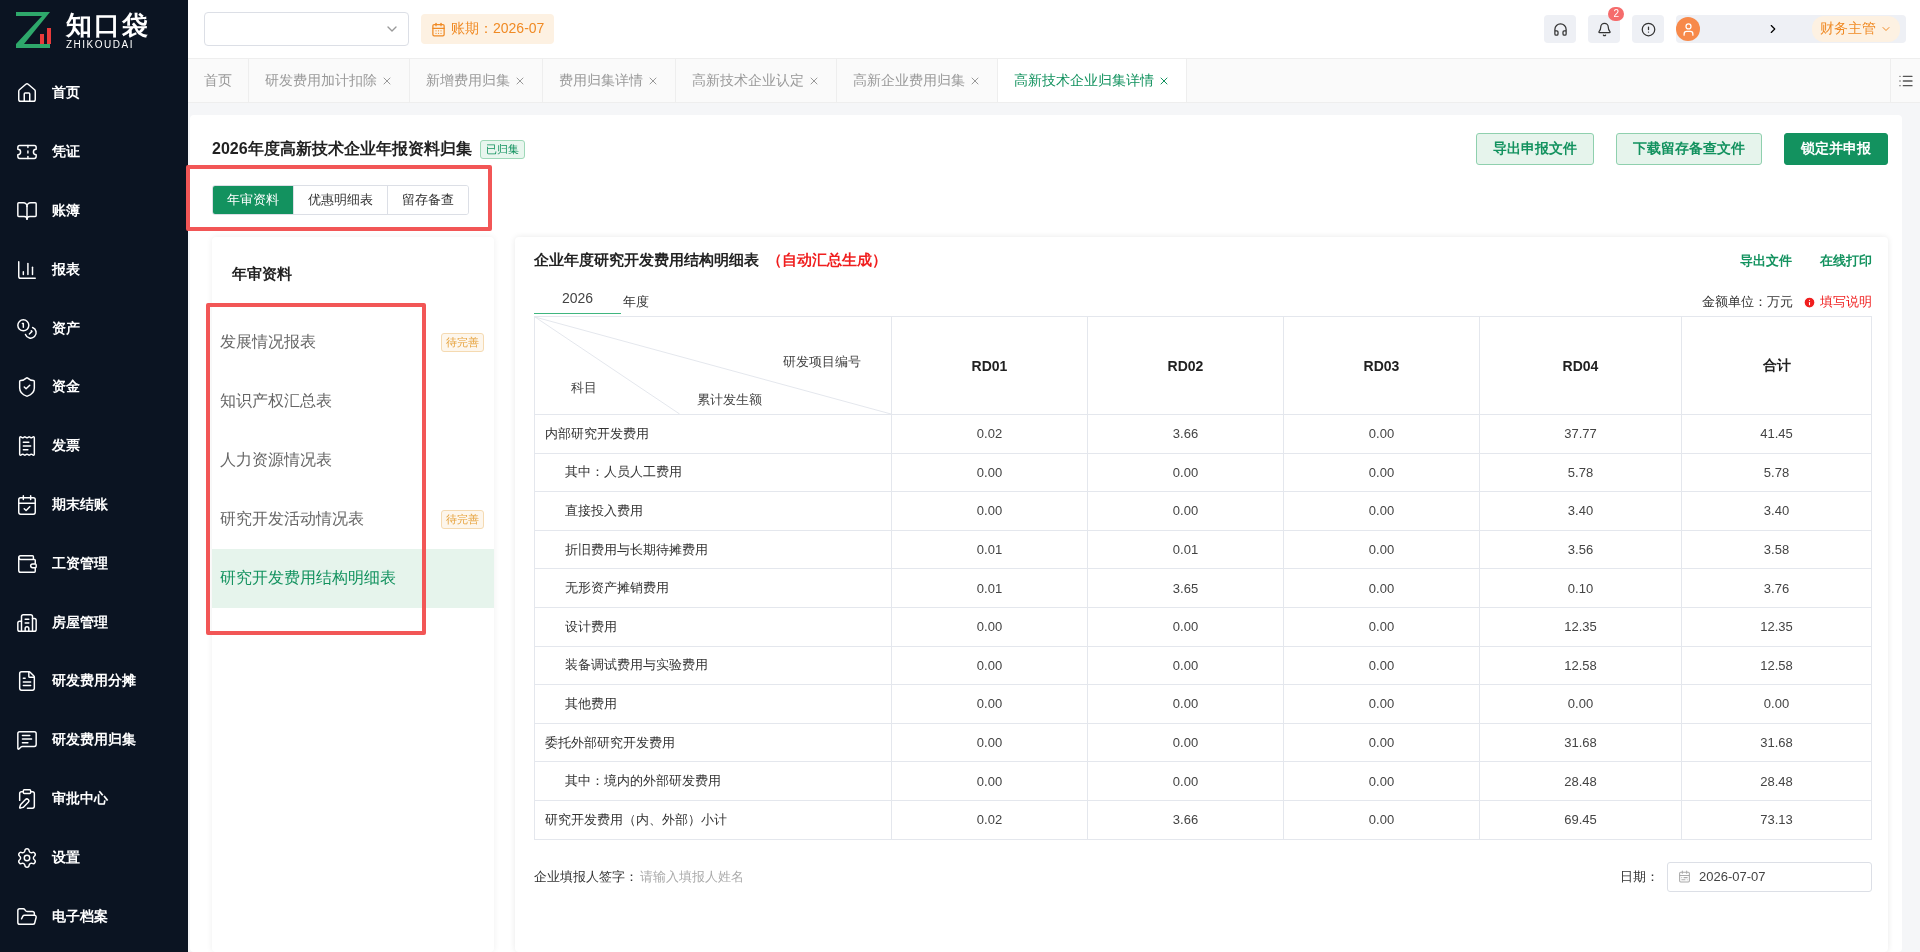 The height and width of the screenshot is (952, 1920). I want to click on nav-item: 研发费用分摊, so click(94, 681).